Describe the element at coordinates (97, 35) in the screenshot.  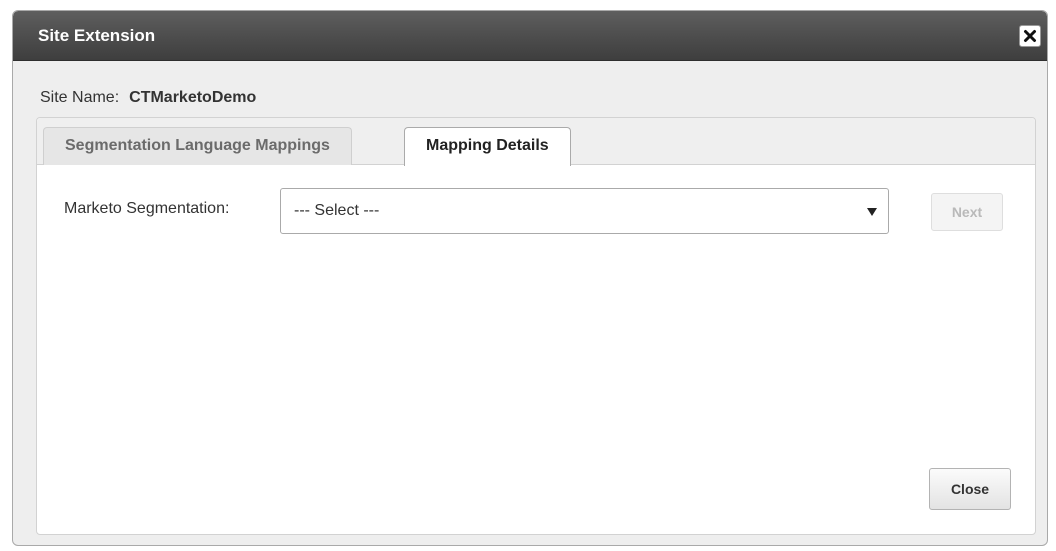
I see `dialog-title: Site Extension` at that location.